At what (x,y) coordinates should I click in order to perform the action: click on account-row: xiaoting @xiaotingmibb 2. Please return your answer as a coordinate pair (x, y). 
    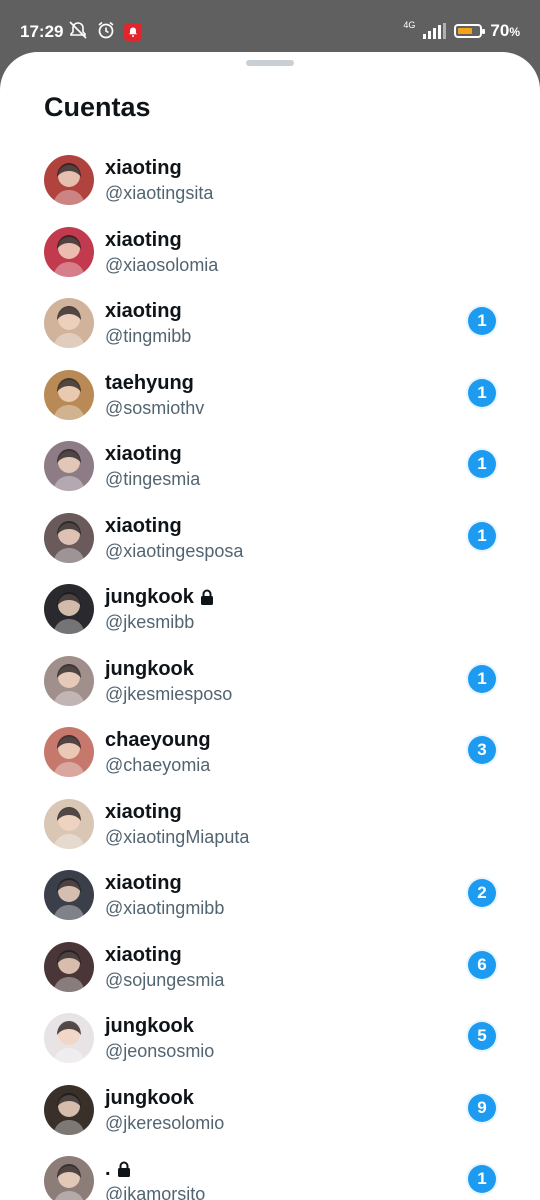
    Looking at the image, I should click on (270, 903).